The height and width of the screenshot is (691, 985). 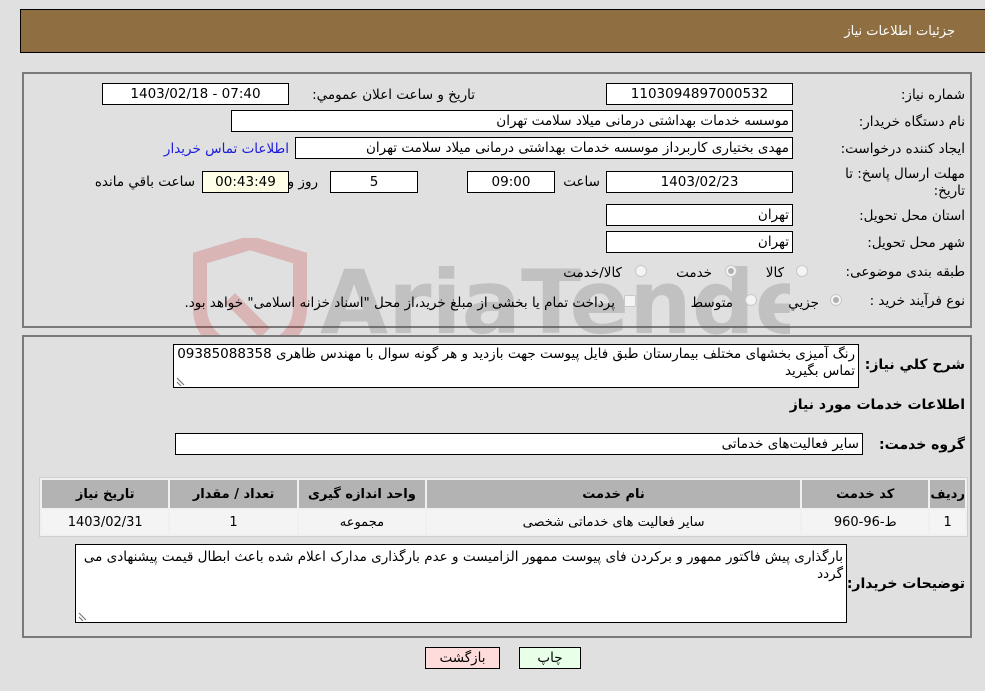 I want to click on col-header-date: تاریخ نیاز, so click(x=105, y=494).